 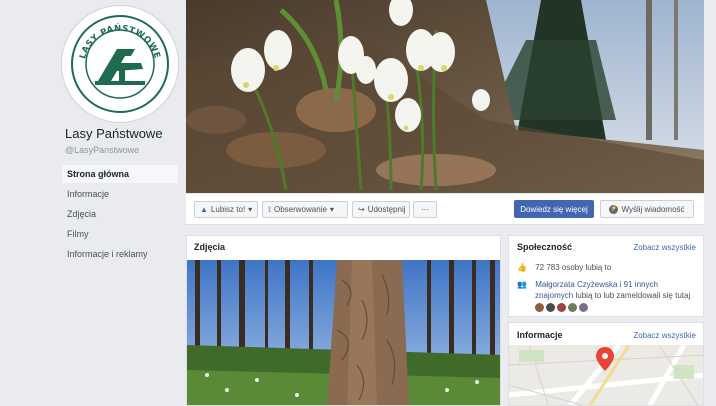 What do you see at coordinates (554, 295) in the screenshot?
I see `friends-link: znajomych` at bounding box center [554, 295].